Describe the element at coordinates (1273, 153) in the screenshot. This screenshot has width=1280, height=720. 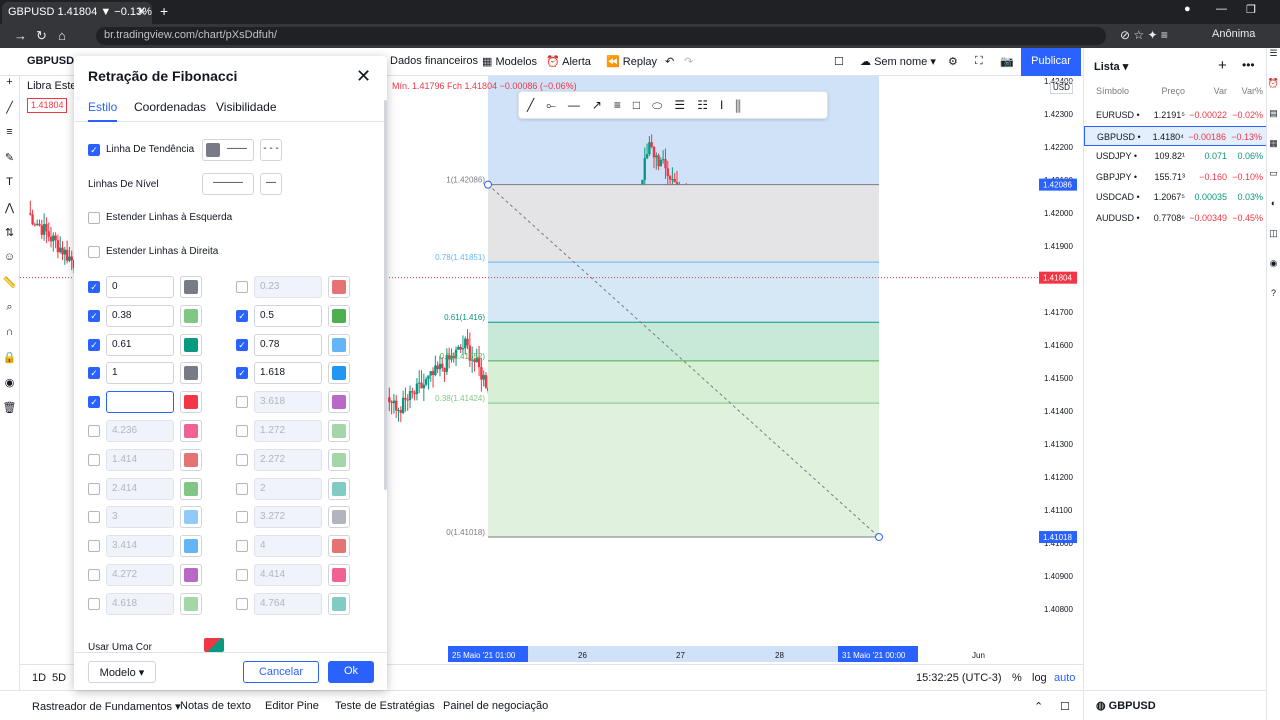
I see `hotlist-icon: ▦` at that location.